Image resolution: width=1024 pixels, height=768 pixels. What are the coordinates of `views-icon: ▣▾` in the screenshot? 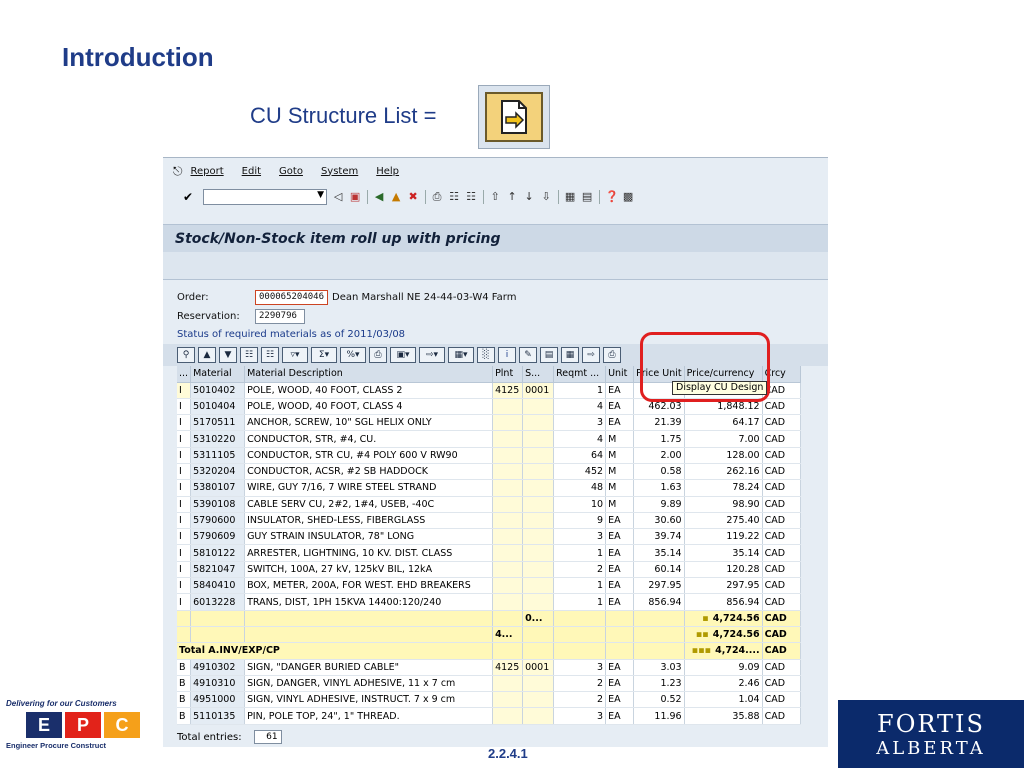 It's located at (403, 355).